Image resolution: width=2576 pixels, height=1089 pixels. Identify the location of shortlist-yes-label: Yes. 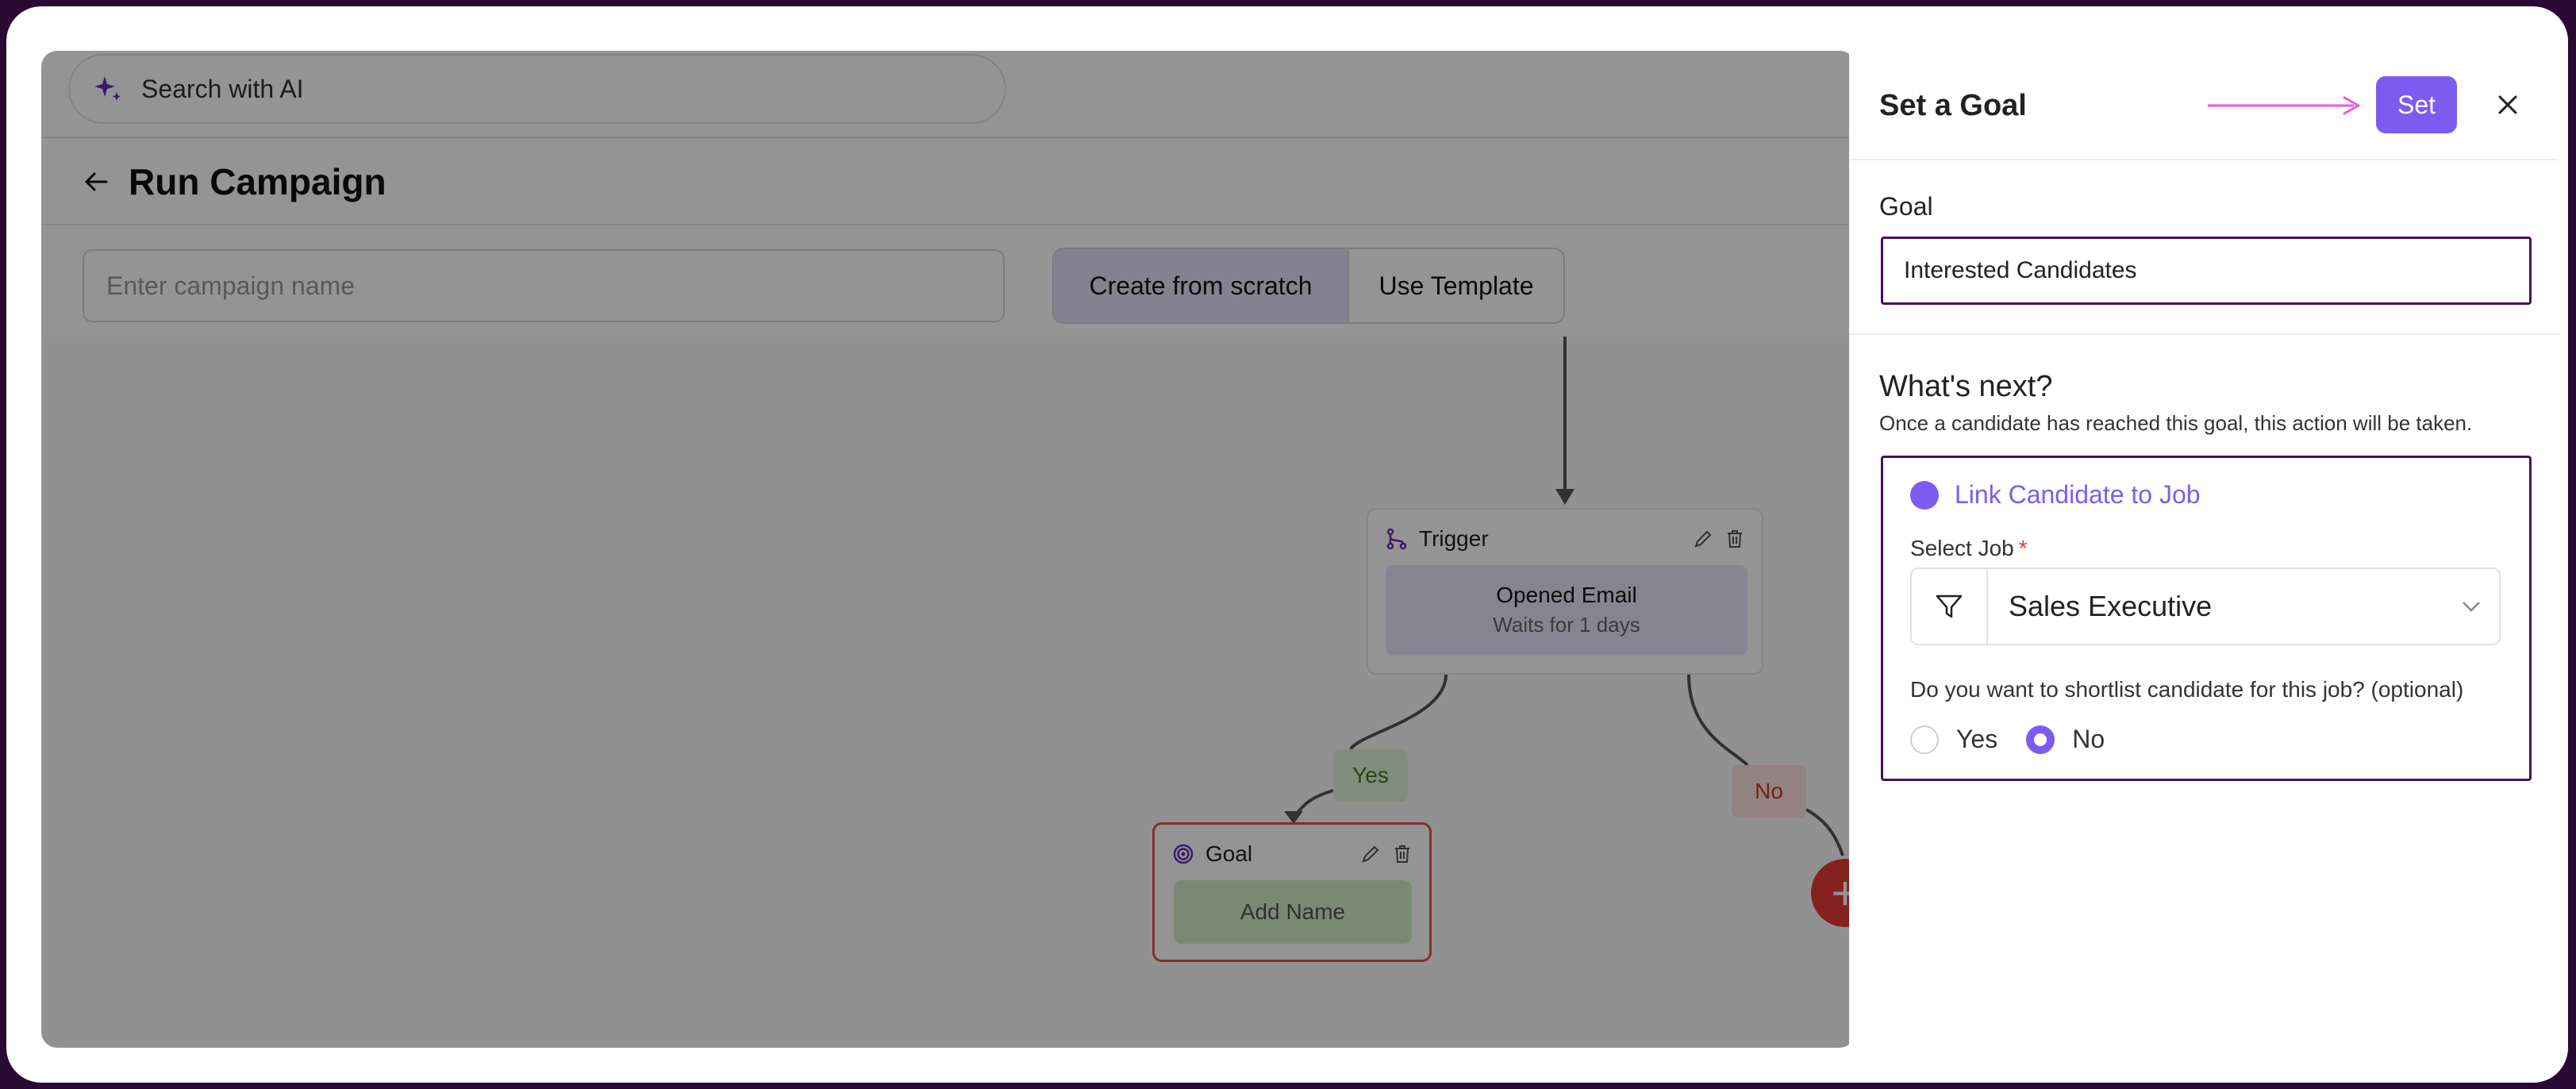
(1977, 739).